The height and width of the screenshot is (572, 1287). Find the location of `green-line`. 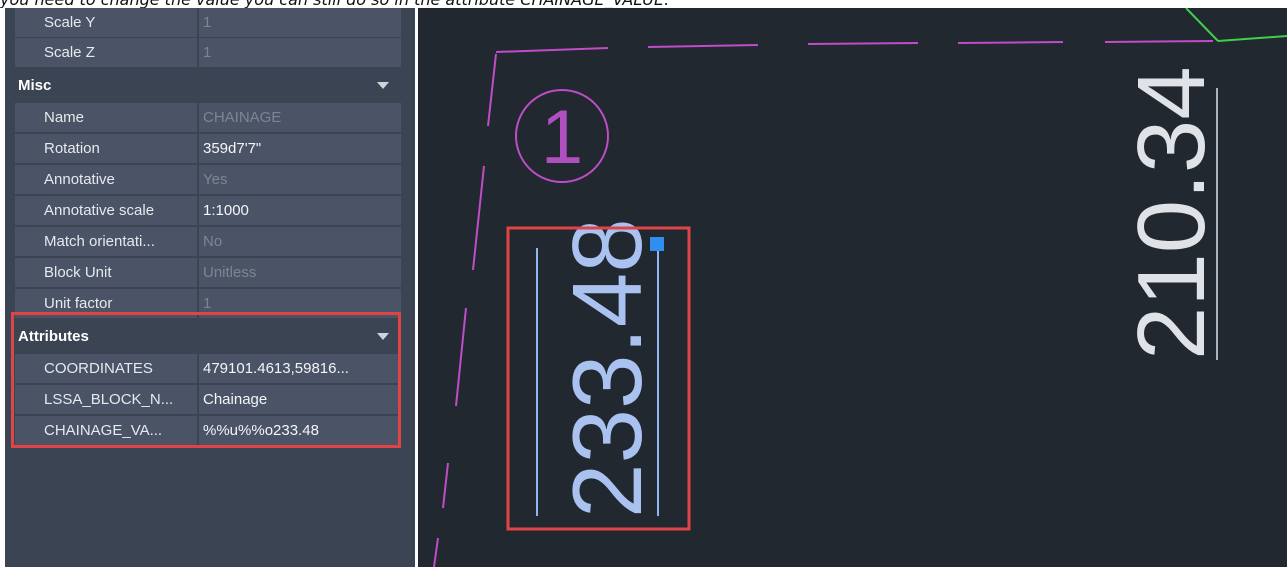

green-line is located at coordinates (1236, 24).